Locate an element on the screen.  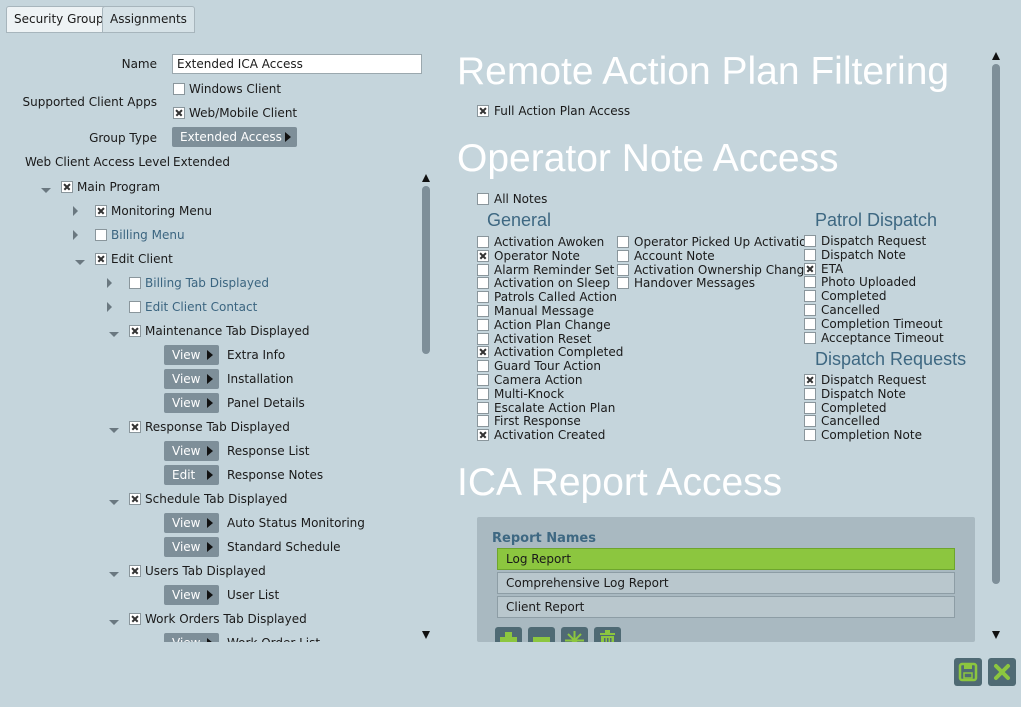
general-note-checkbox-alarm-reminder-set is located at coordinates (483, 269).